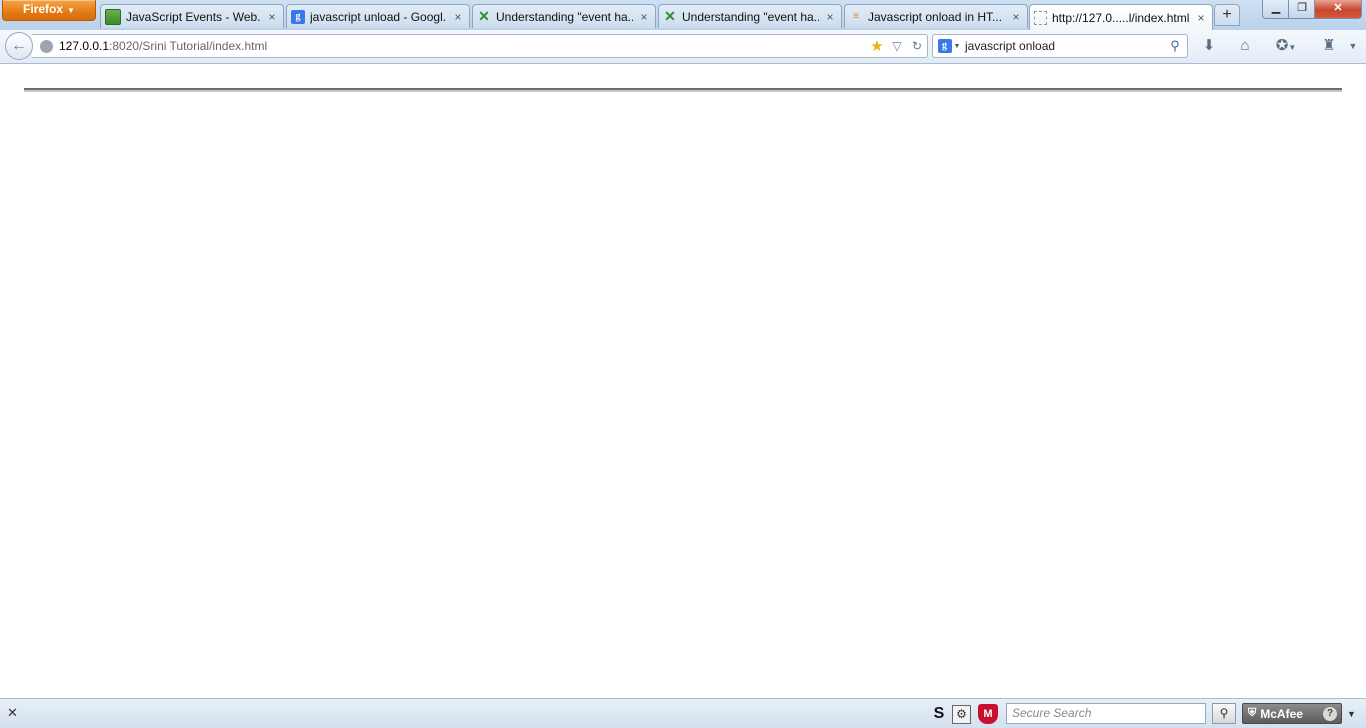 This screenshot has height=728, width=1366. I want to click on mcafee-dropdown-chevron-icon: ▼, so click(1351, 714).